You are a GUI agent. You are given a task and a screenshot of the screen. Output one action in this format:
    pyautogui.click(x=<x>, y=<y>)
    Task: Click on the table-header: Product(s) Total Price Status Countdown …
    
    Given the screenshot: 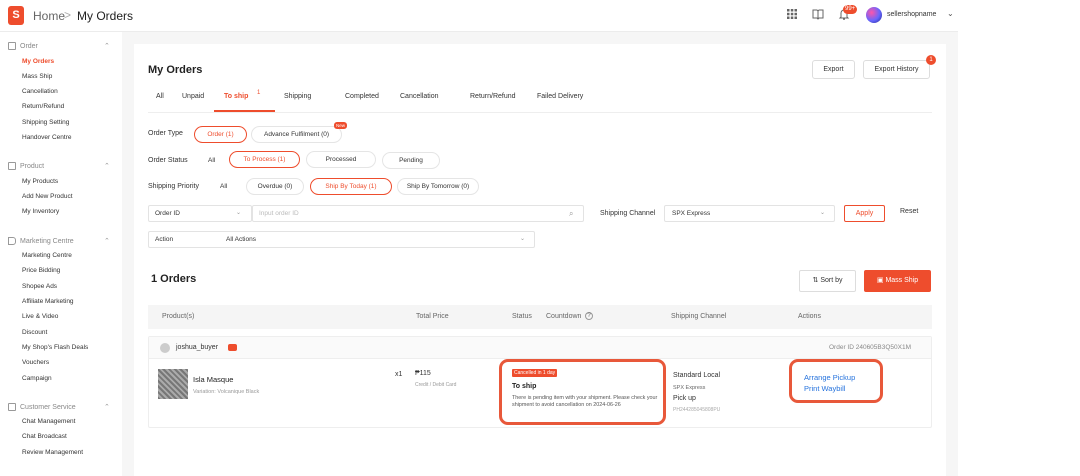 What is the action you would take?
    pyautogui.click(x=540, y=317)
    